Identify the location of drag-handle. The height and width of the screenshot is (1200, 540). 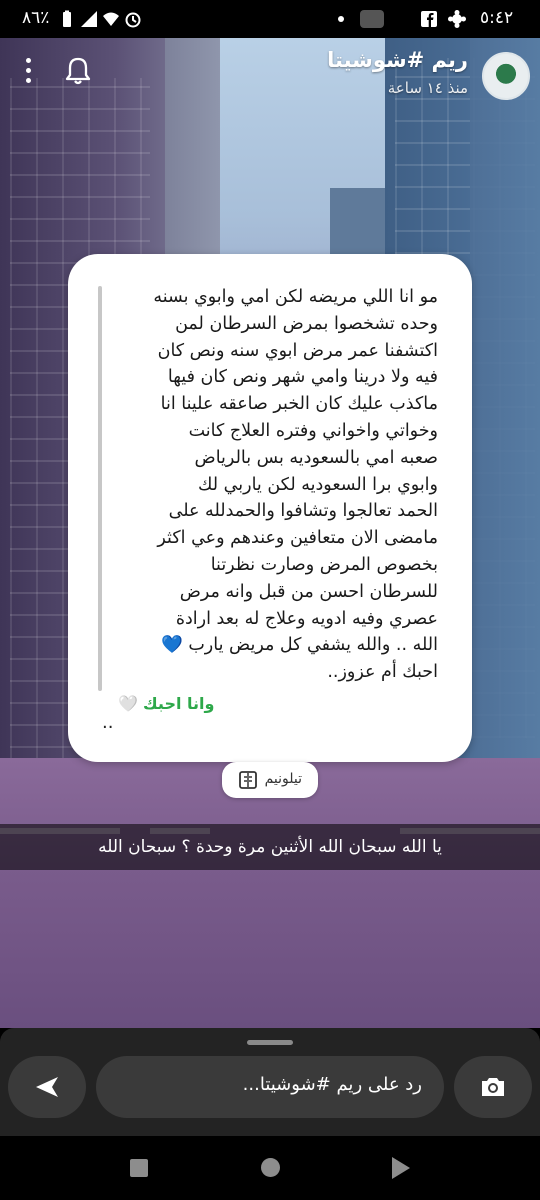
(270, 1042).